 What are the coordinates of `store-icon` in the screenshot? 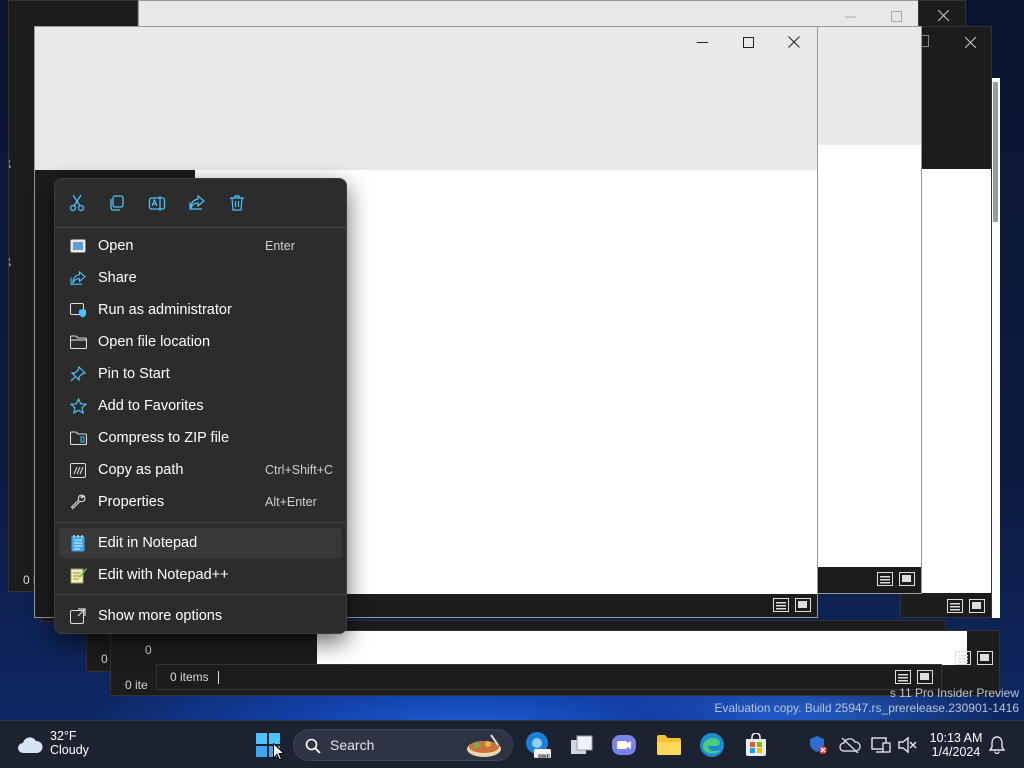 It's located at (756, 744).